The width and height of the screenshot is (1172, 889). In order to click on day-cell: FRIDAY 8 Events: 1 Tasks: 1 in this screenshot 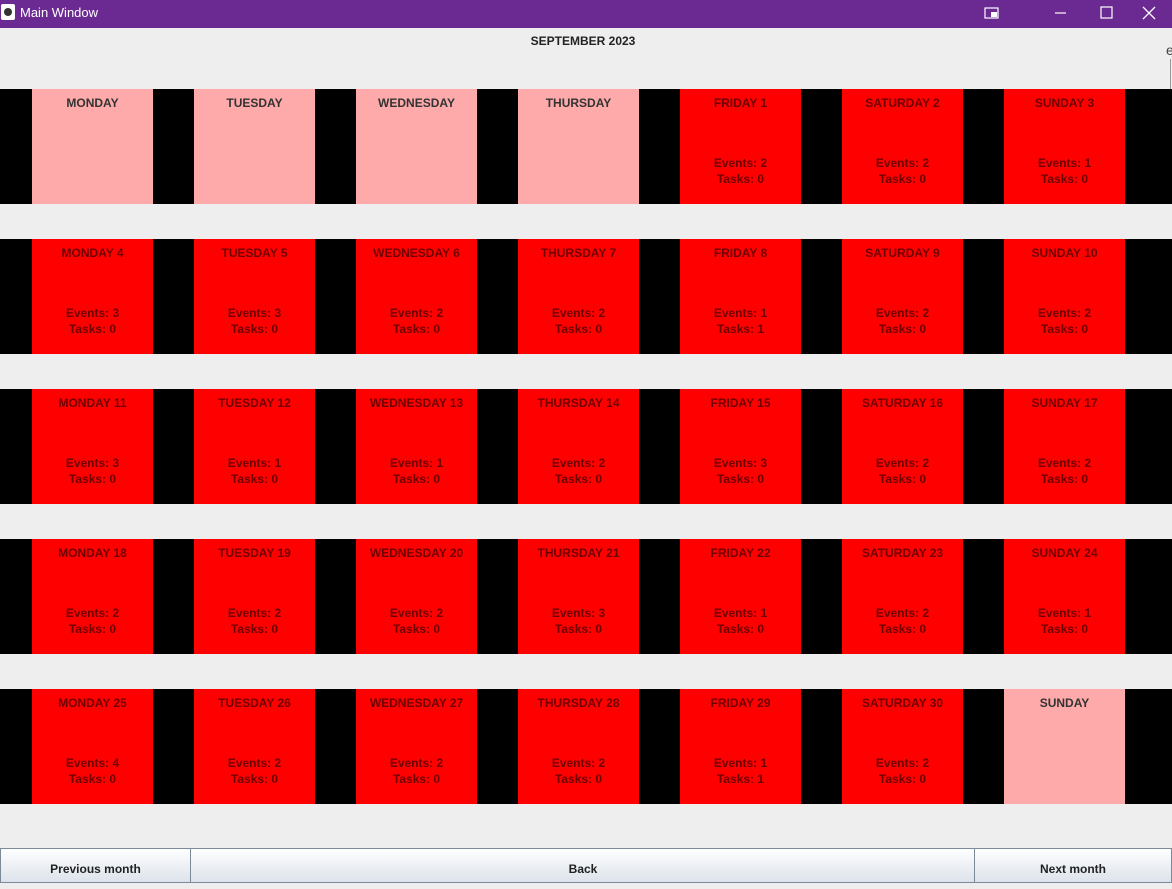, I will do `click(740, 296)`.